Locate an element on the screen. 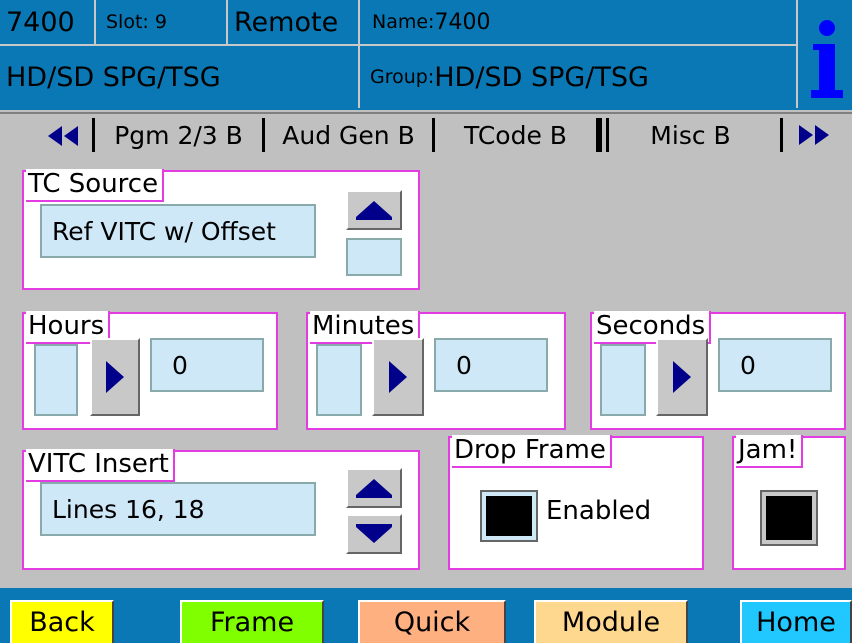  tab-tcode-b: TCode B is located at coordinates (517, 135).